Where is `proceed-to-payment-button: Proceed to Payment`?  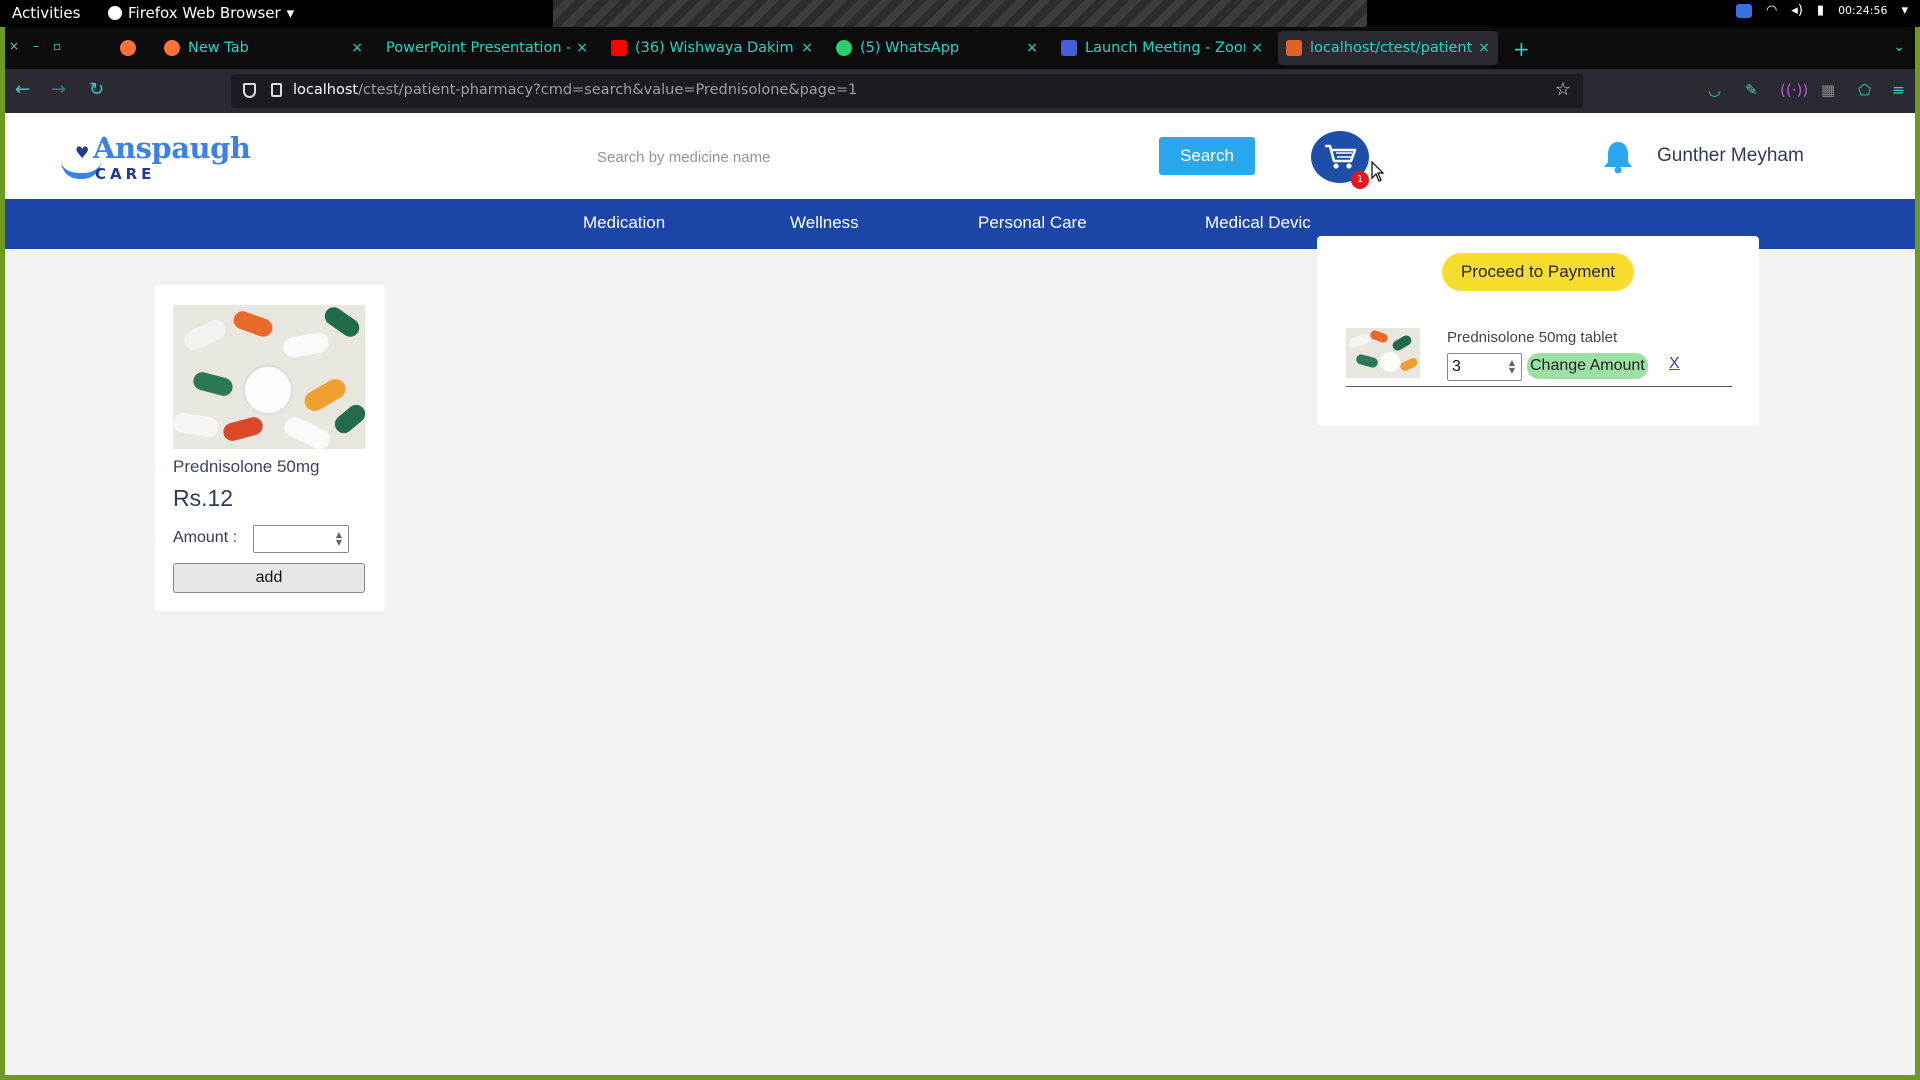 proceed-to-payment-button: Proceed to Payment is located at coordinates (1538, 272).